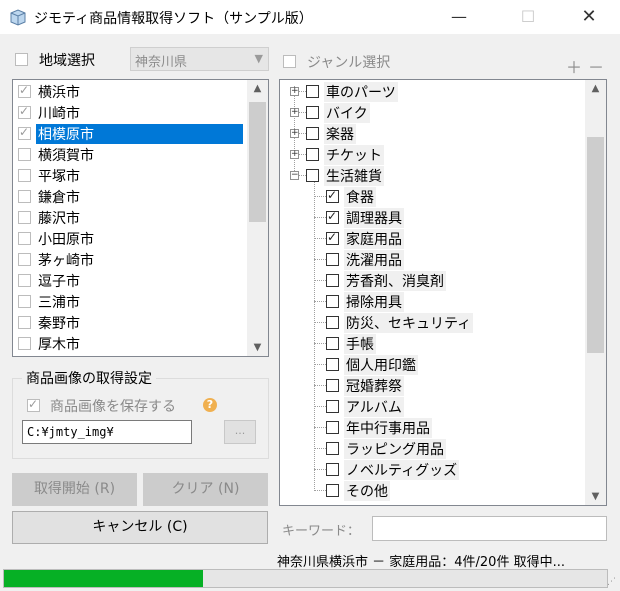  I want to click on prefecture-select: 神奈川県 ▼, so click(199, 59).